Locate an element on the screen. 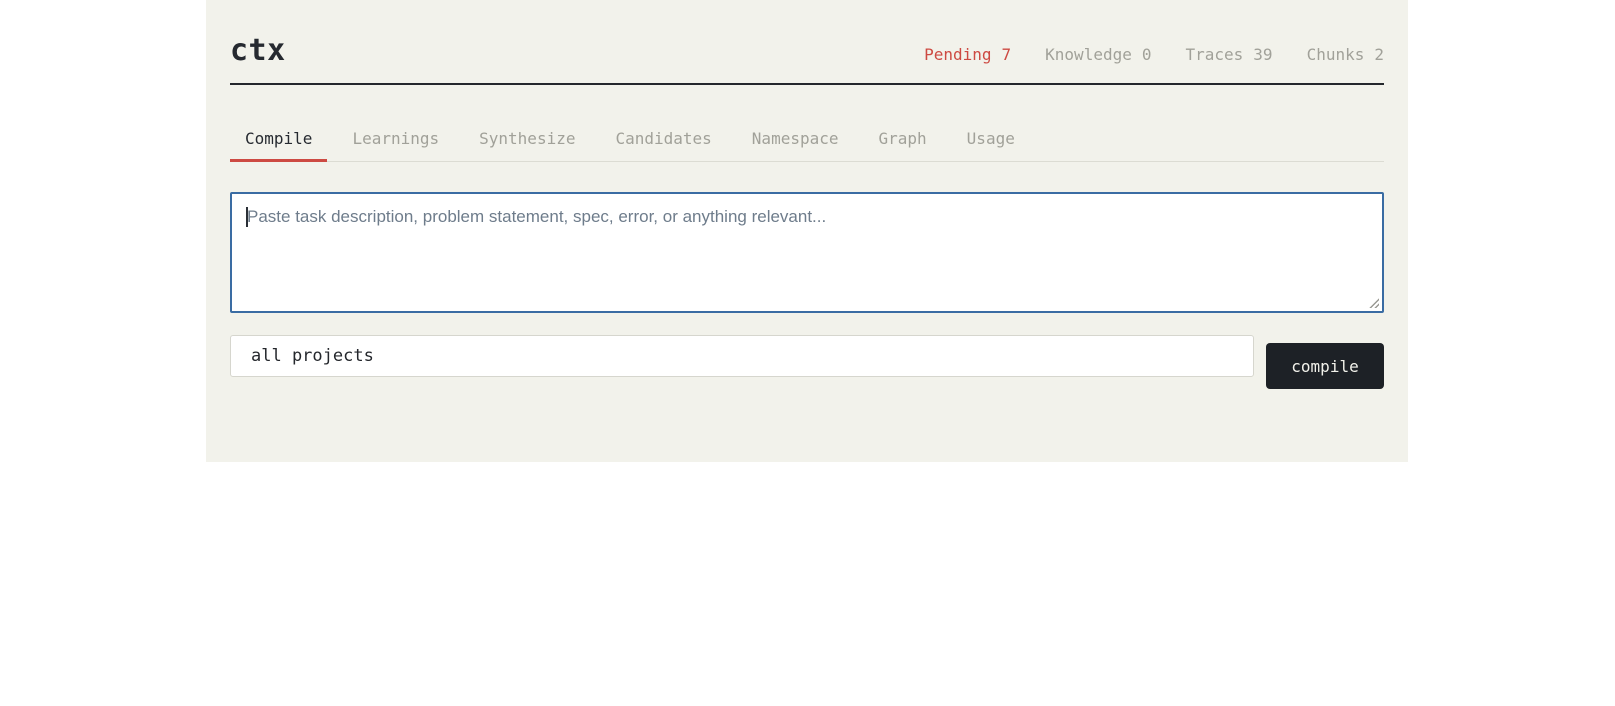 The width and height of the screenshot is (1615, 706). tab-compile: Compile is located at coordinates (279, 138).